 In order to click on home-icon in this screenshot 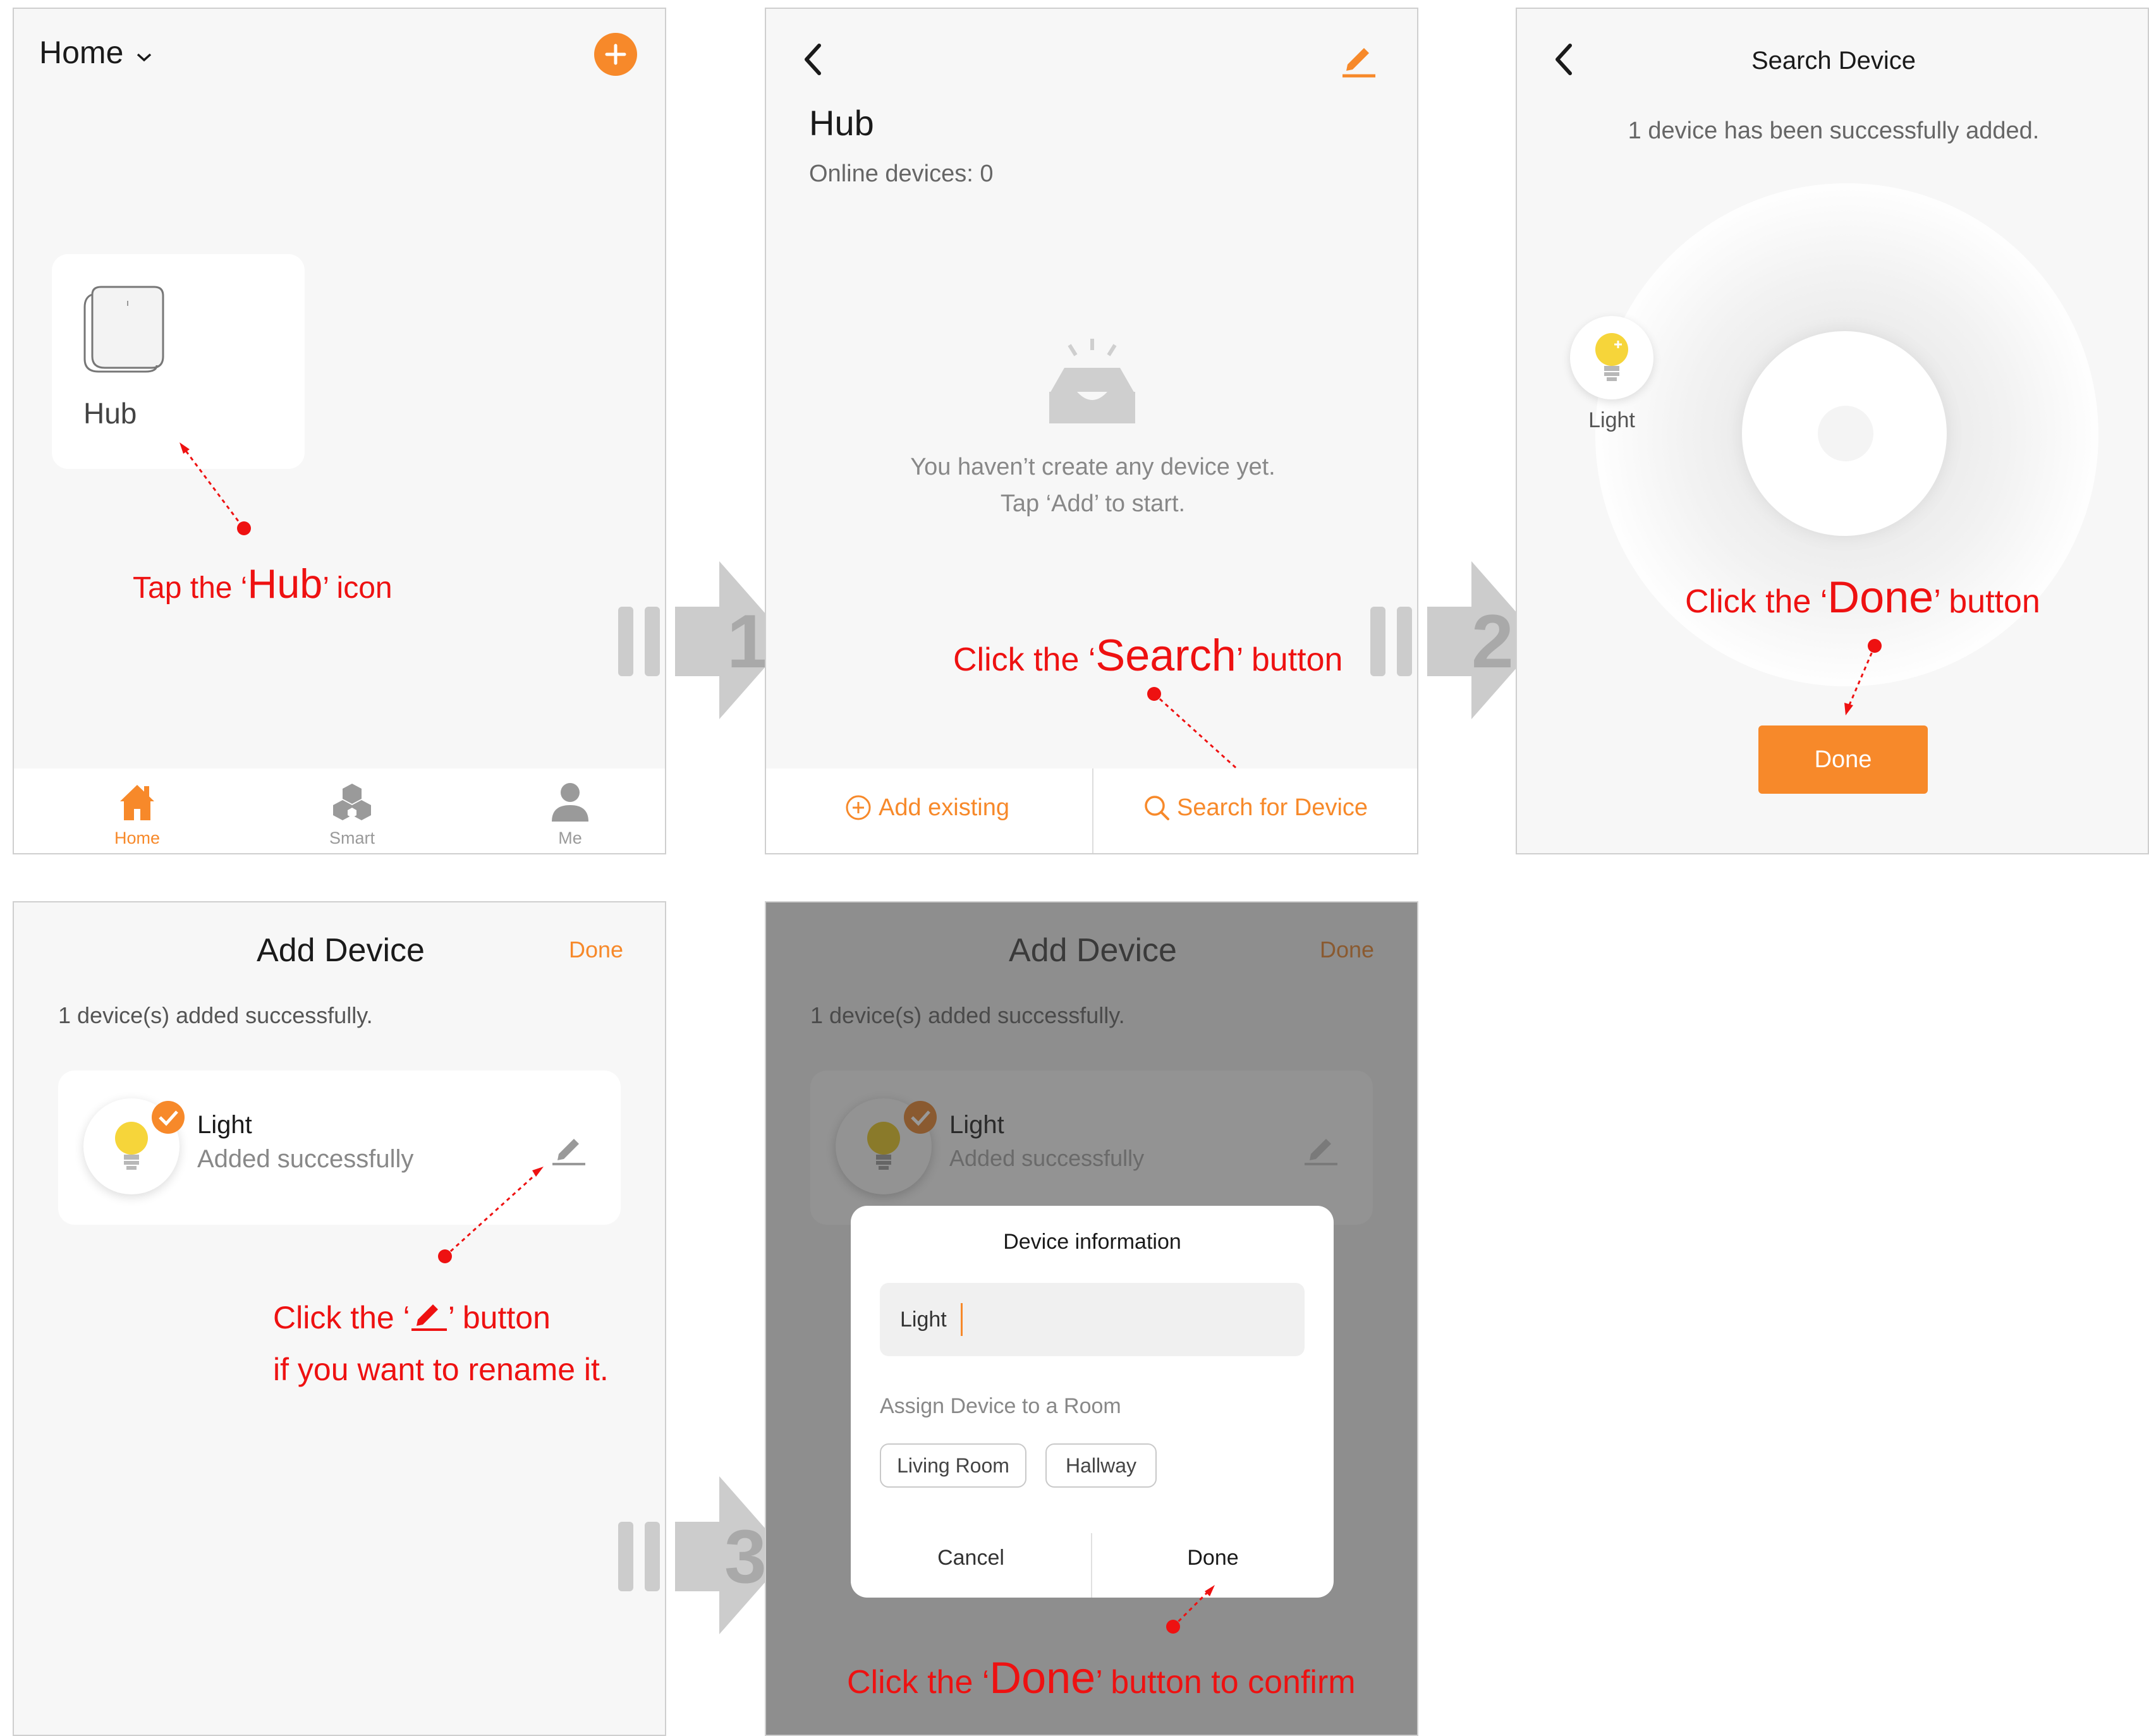, I will do `click(137, 803)`.